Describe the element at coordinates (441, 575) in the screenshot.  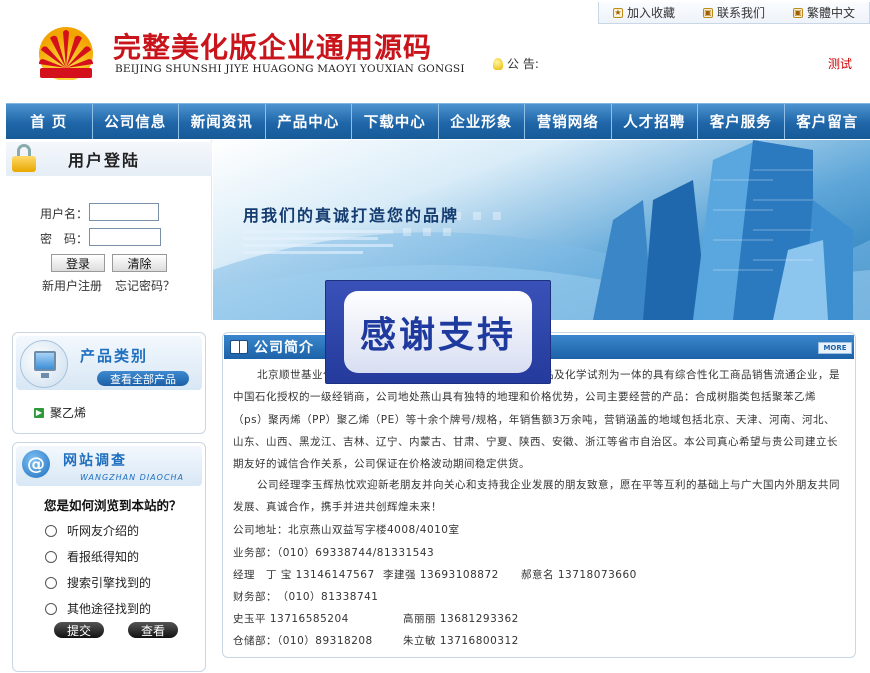
I see `contact-line: 李建强 13693108872` at that location.